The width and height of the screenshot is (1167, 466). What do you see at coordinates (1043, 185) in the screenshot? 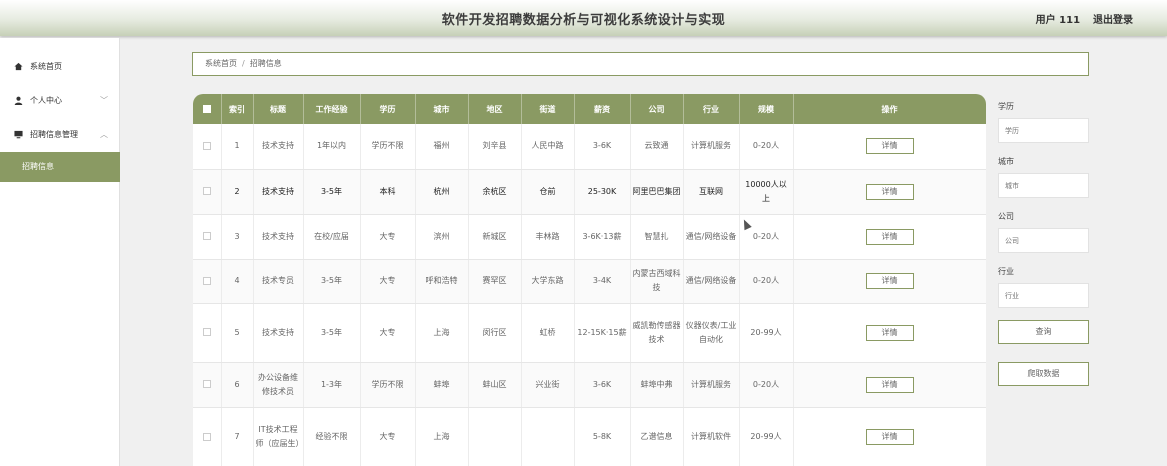
I see `city-filter-input` at bounding box center [1043, 185].